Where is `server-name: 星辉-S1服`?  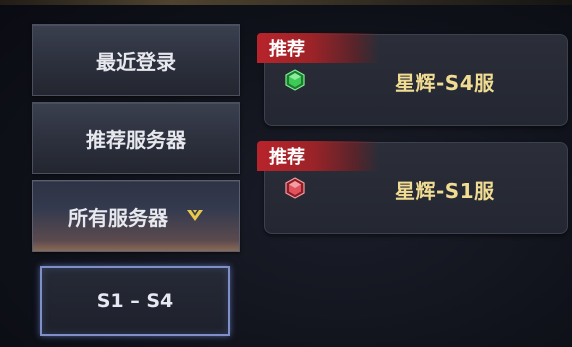
server-name: 星辉-S1服 is located at coordinates (445, 191).